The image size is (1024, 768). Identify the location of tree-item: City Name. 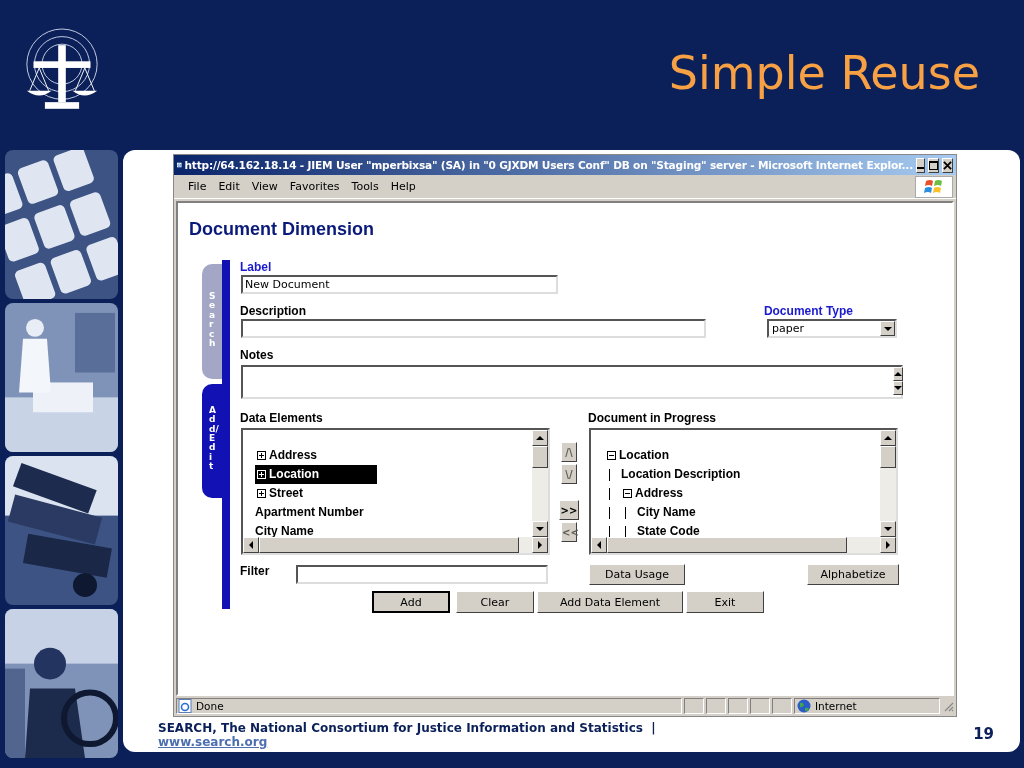
(650, 512).